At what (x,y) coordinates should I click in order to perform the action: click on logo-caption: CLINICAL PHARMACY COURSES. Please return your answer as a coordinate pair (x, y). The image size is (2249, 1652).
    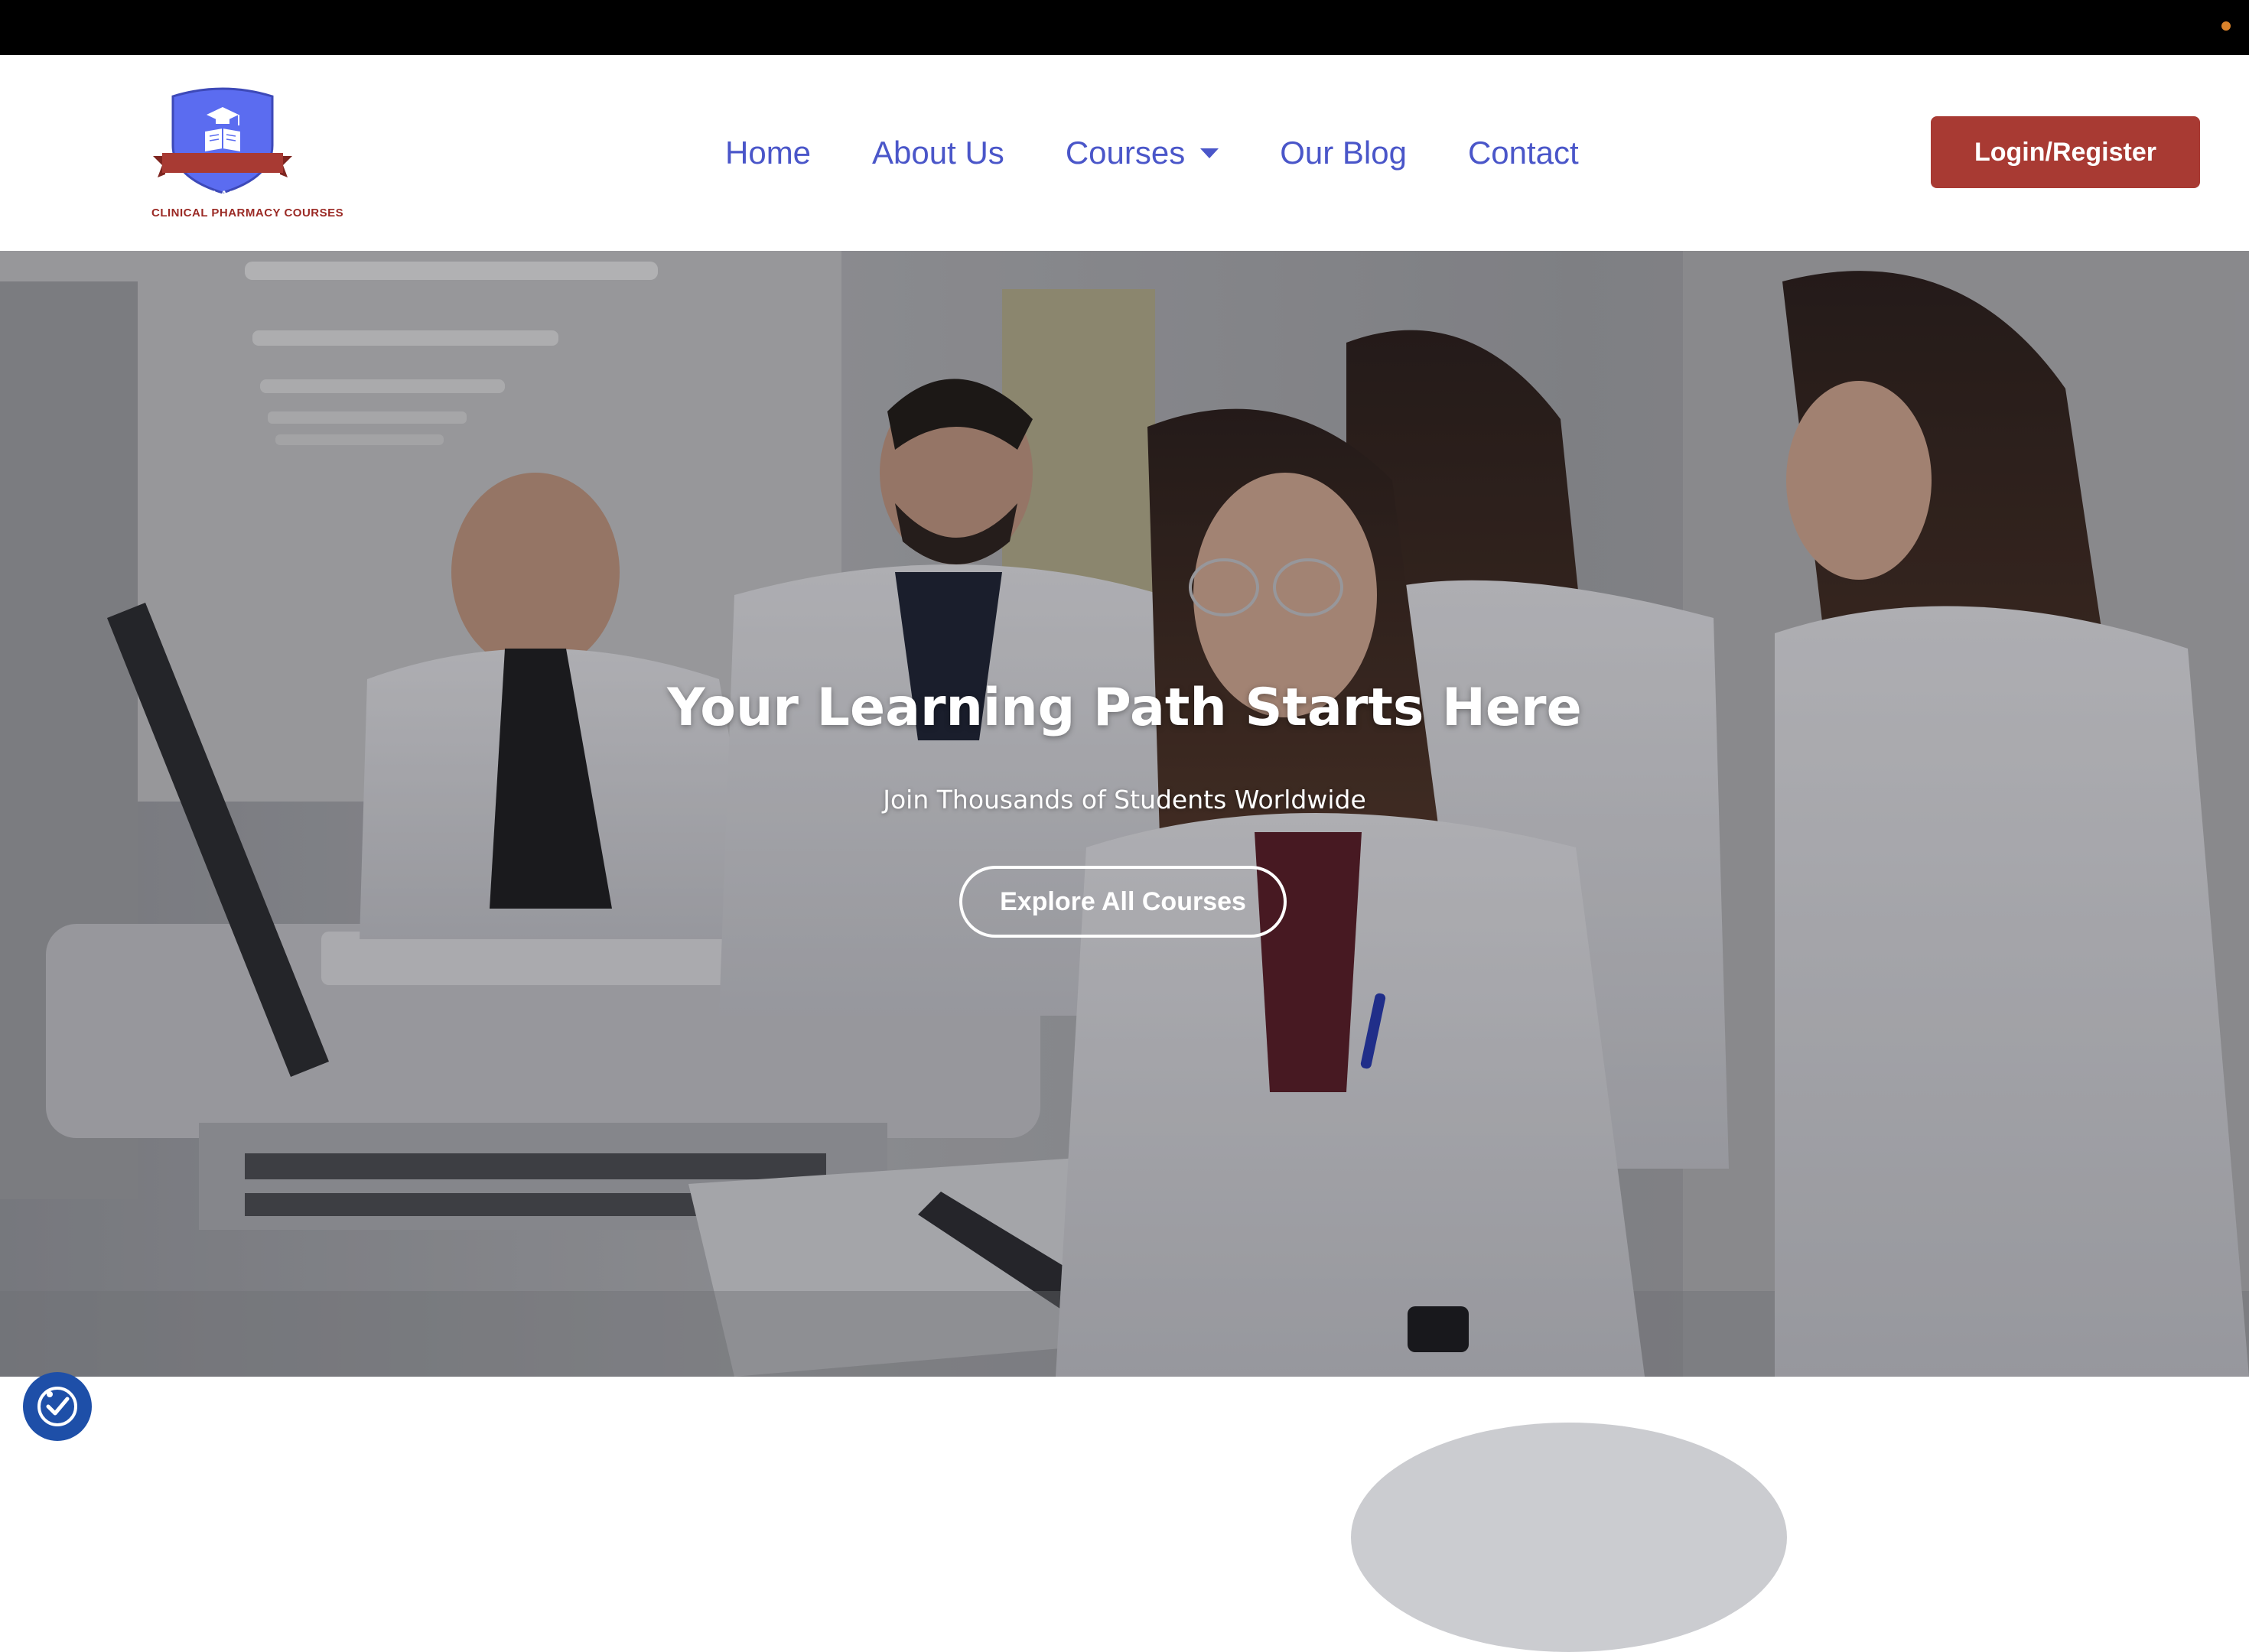
    Looking at the image, I should click on (247, 213).